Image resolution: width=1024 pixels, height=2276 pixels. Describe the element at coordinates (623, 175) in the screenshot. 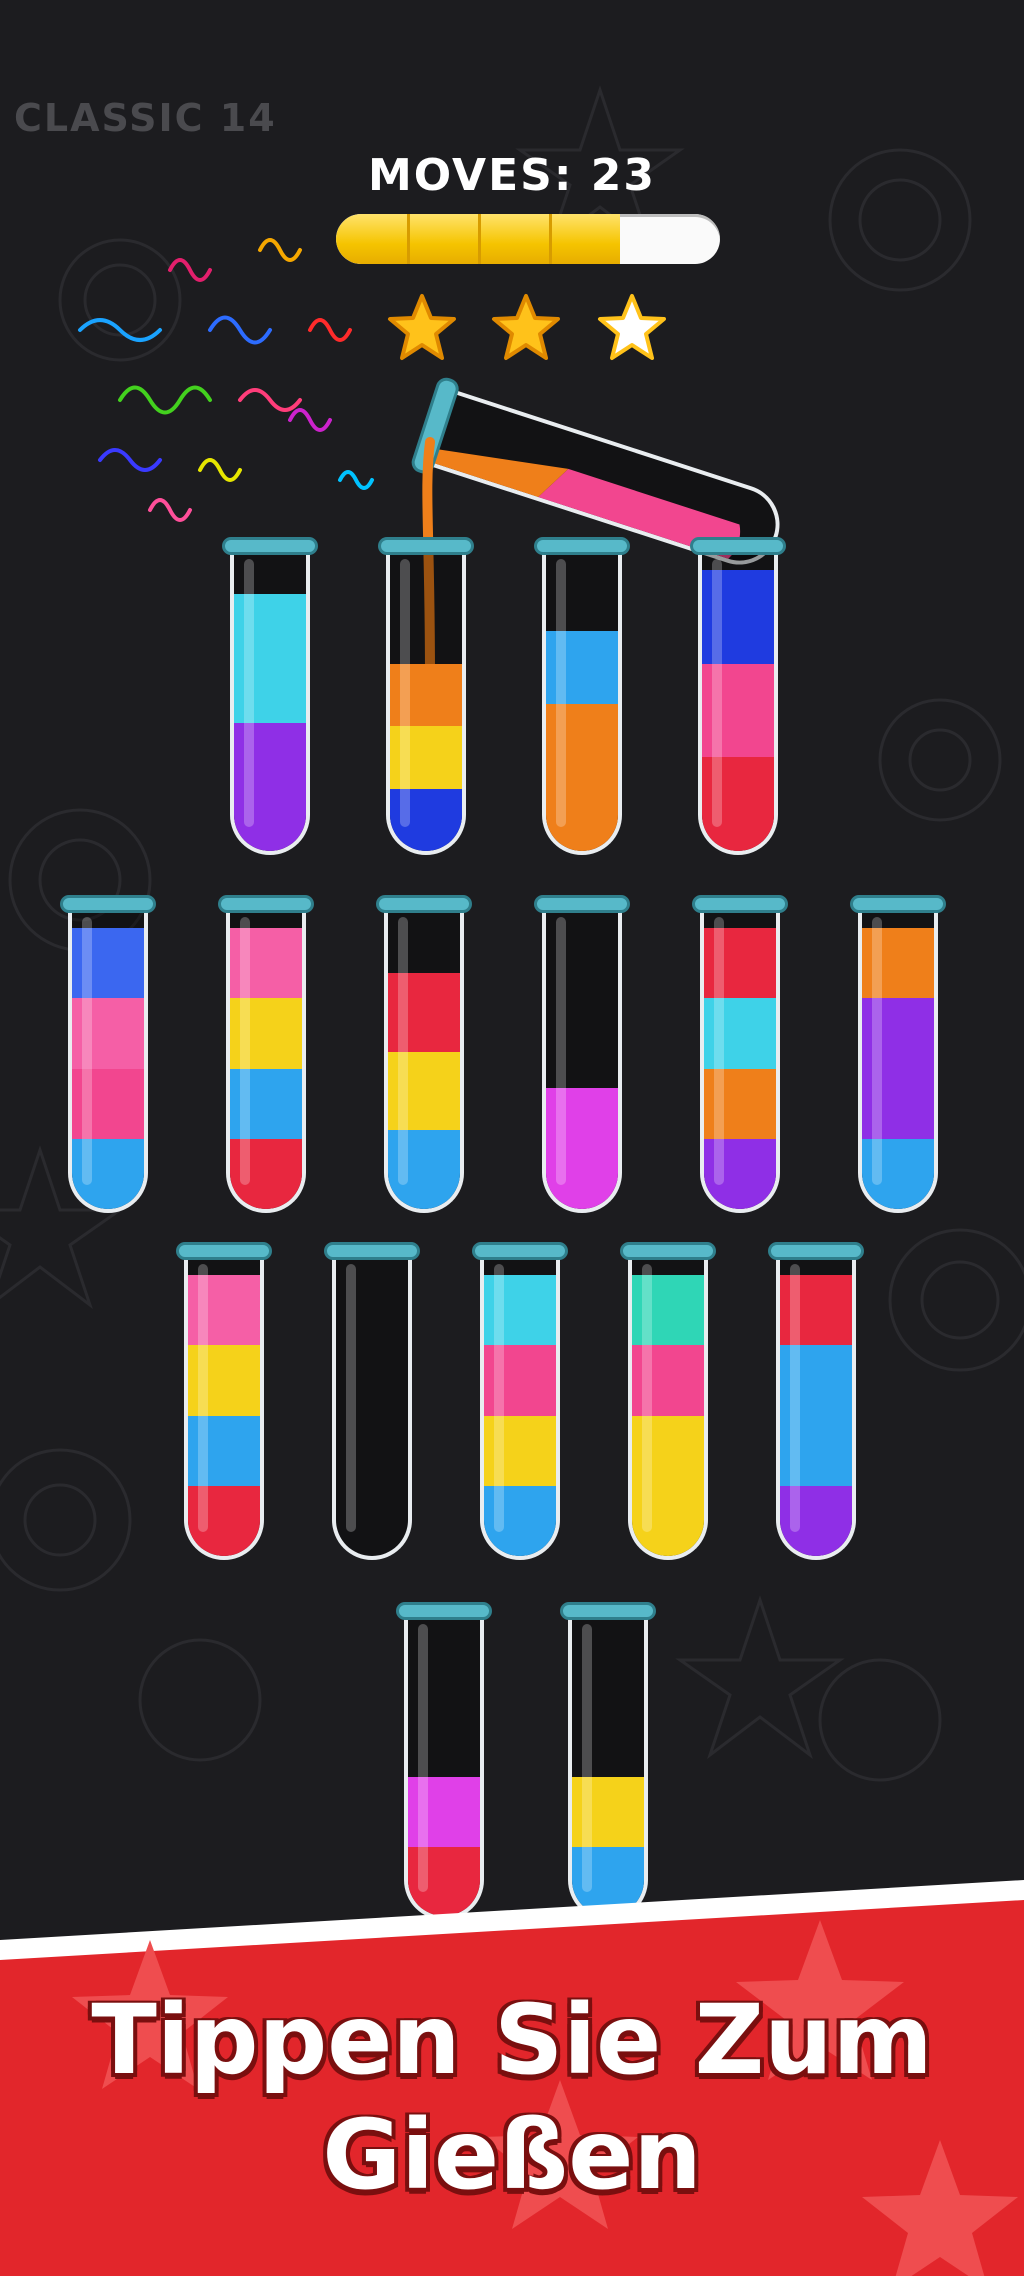

I see `moves-value: 23` at that location.